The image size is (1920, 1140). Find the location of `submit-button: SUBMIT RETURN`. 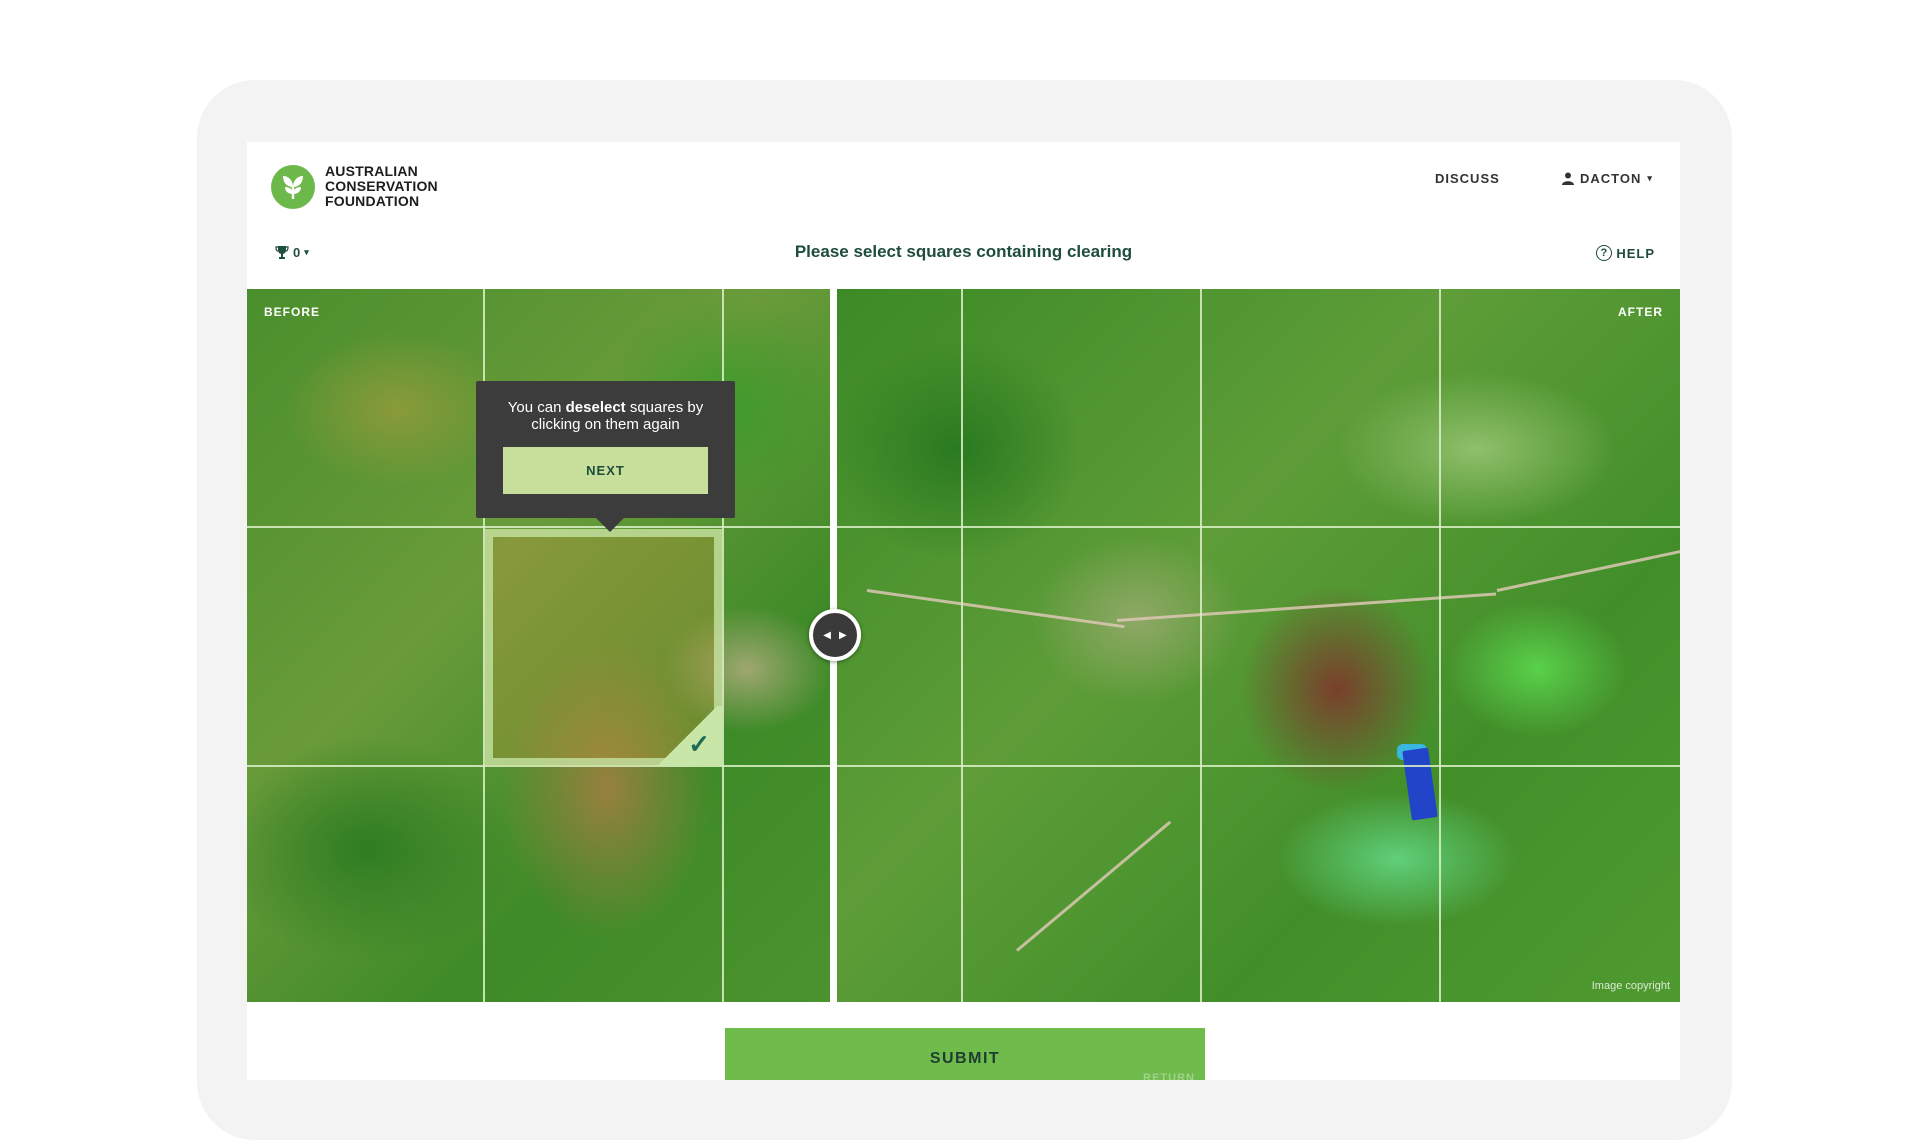

submit-button: SUBMIT RETURN is located at coordinates (965, 1054).